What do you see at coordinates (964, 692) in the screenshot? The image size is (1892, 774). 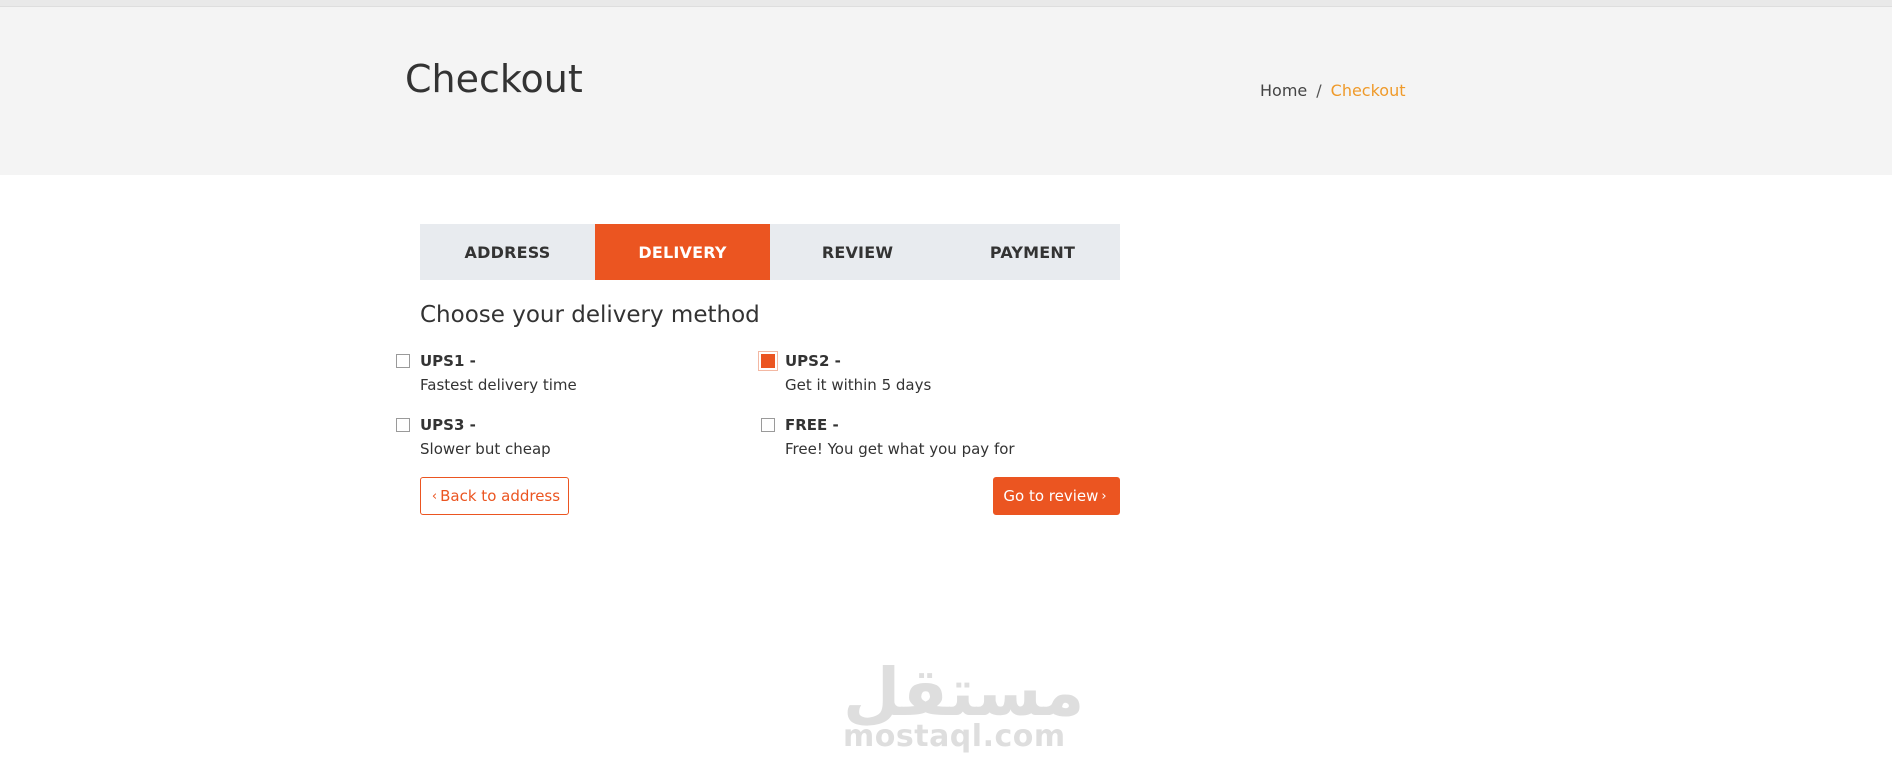 I see `watermark-arabic: مستقل` at bounding box center [964, 692].